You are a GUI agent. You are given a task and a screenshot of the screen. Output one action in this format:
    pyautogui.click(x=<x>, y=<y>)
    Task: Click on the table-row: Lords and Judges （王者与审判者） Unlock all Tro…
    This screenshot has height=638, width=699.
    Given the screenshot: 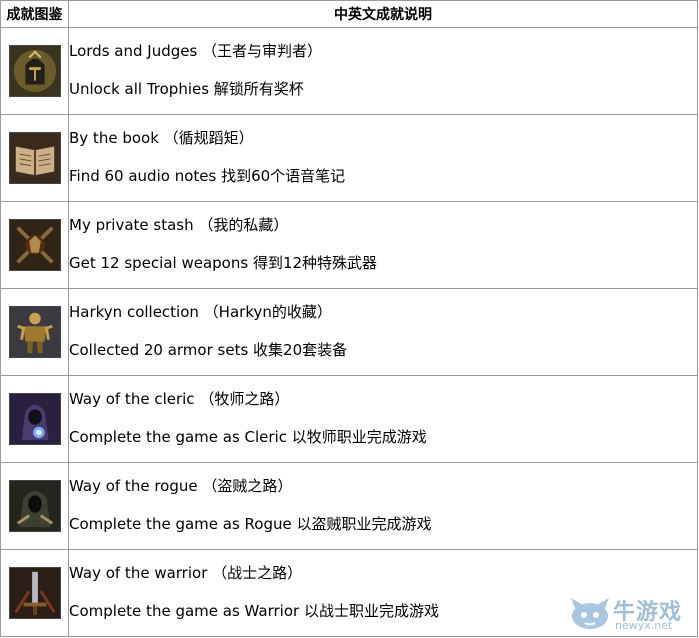 What is the action you would take?
    pyautogui.click(x=349, y=71)
    